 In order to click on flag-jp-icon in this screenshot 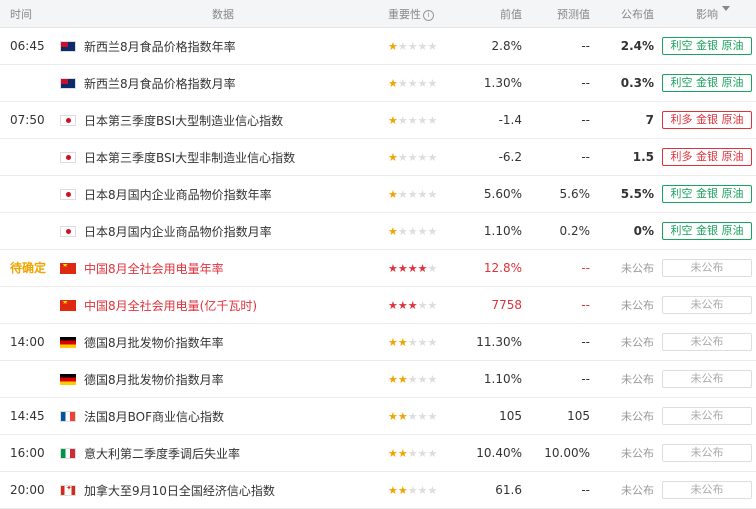, I will do `click(68, 231)`.